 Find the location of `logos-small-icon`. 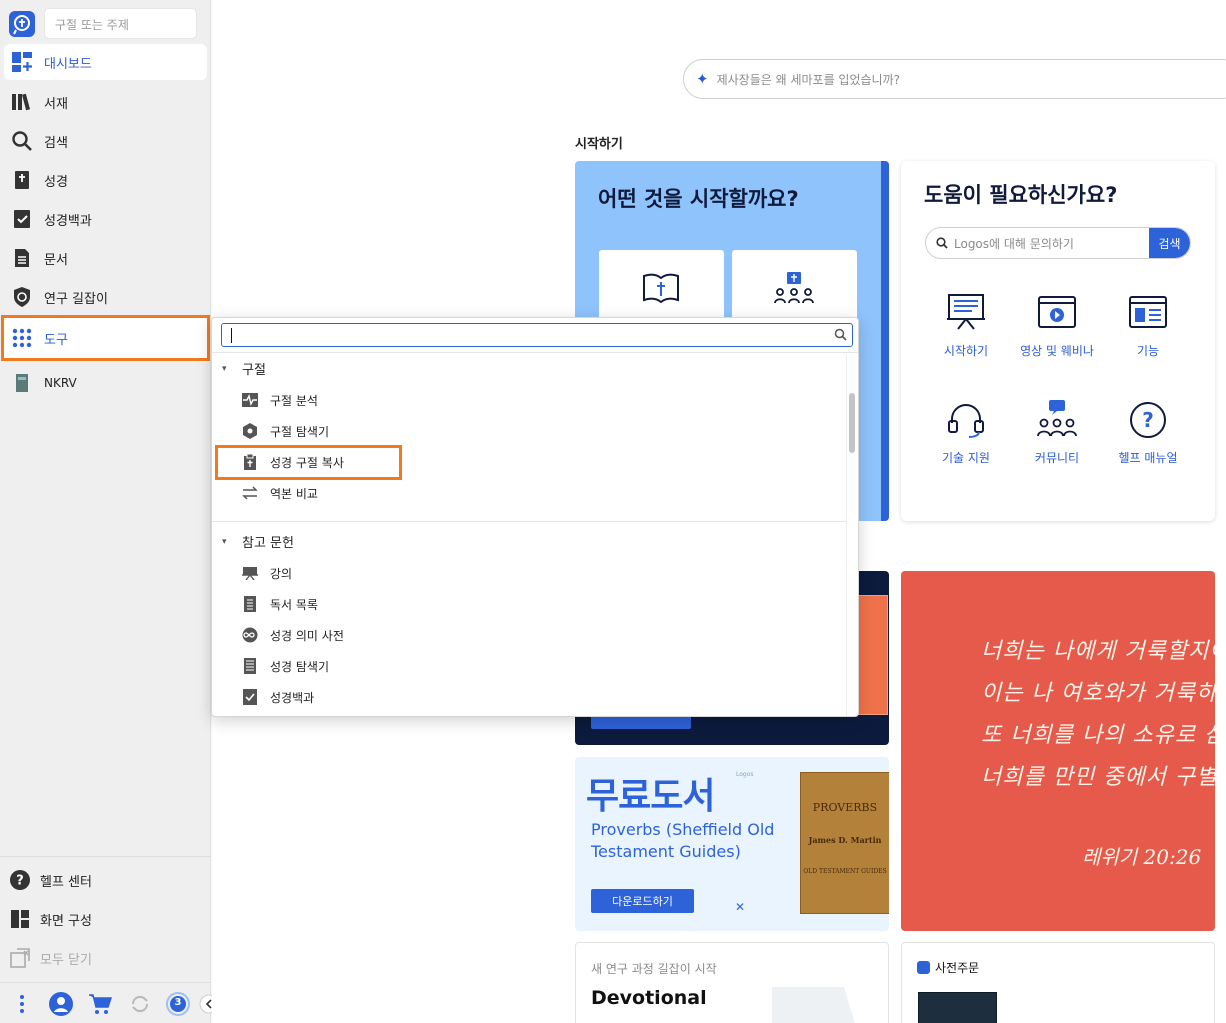

logos-small-icon is located at coordinates (923, 967).